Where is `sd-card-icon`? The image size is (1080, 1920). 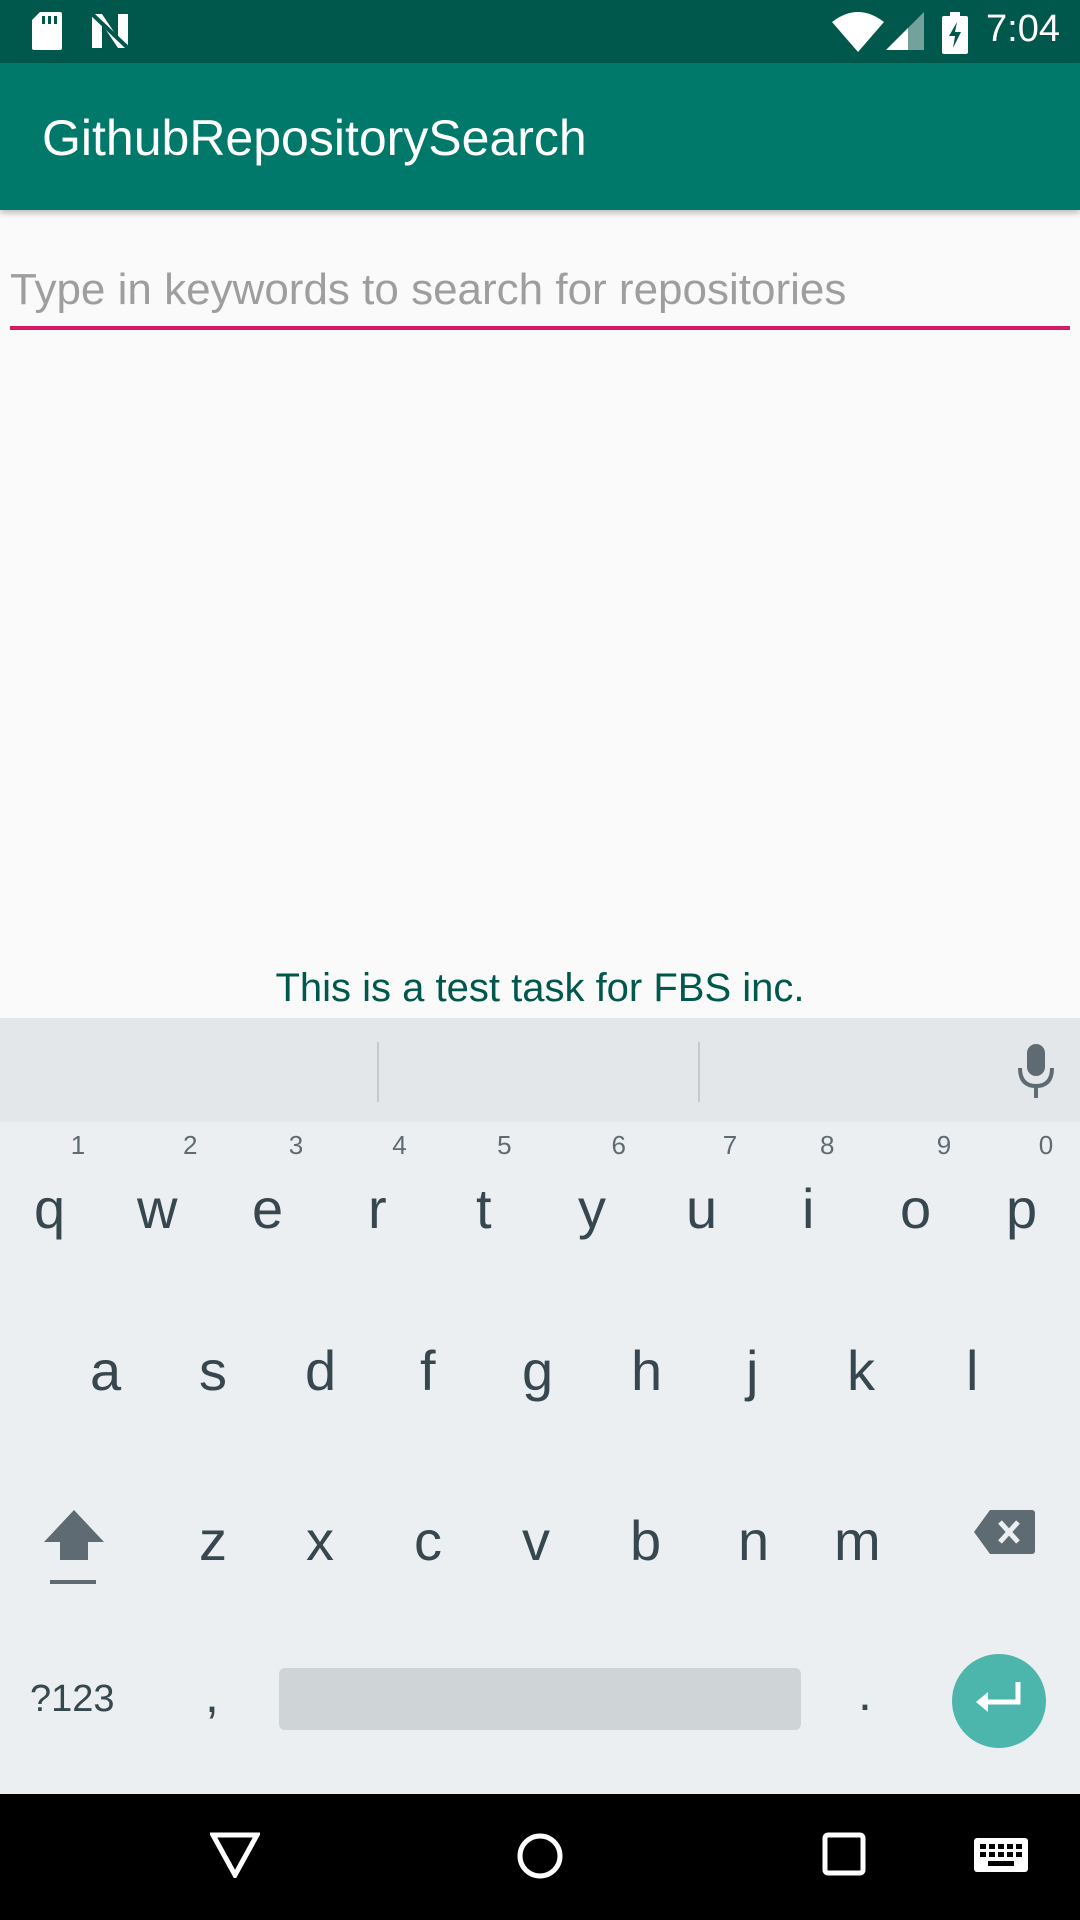 sd-card-icon is located at coordinates (47, 31).